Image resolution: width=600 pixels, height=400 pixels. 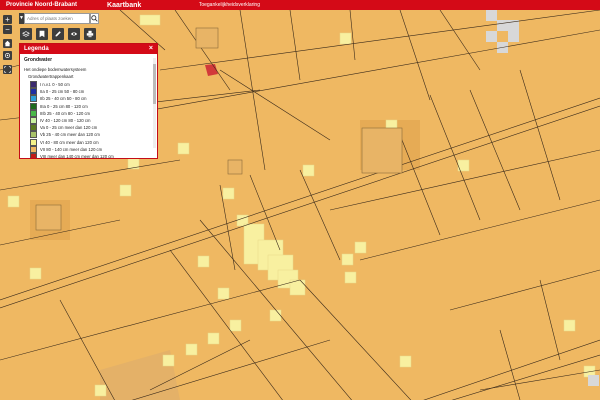 I want to click on bookmark-icon, so click(x=42, y=34).